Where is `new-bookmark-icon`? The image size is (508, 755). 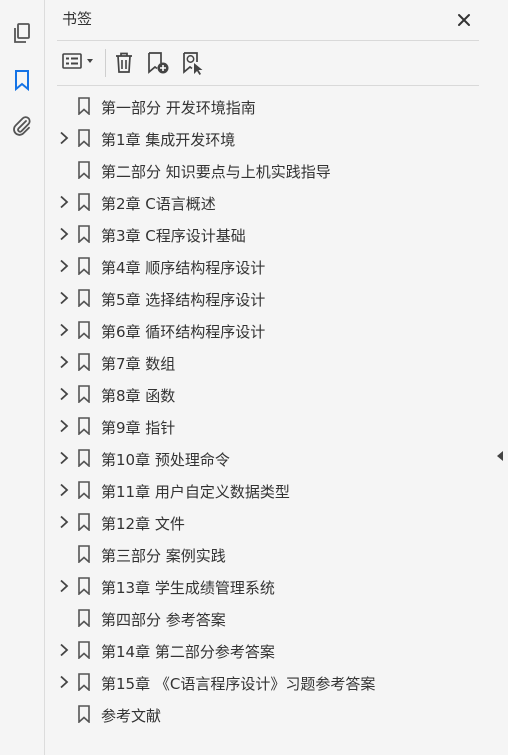
new-bookmark-icon is located at coordinates (158, 63).